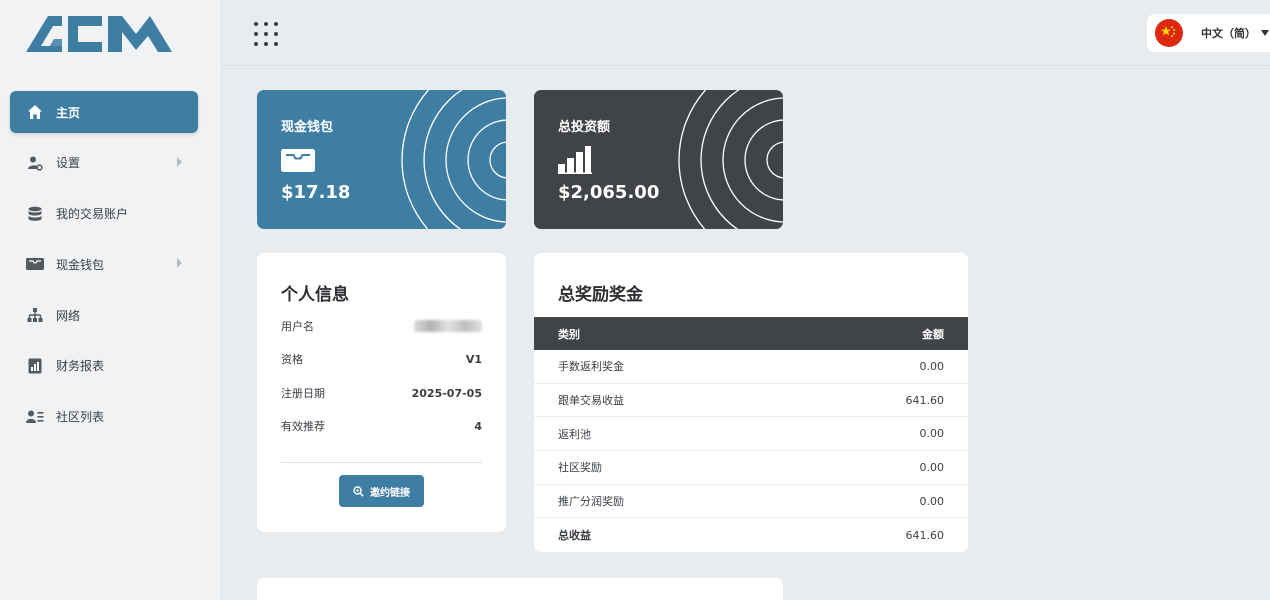  What do you see at coordinates (35, 366) in the screenshot?
I see `report-icon` at bounding box center [35, 366].